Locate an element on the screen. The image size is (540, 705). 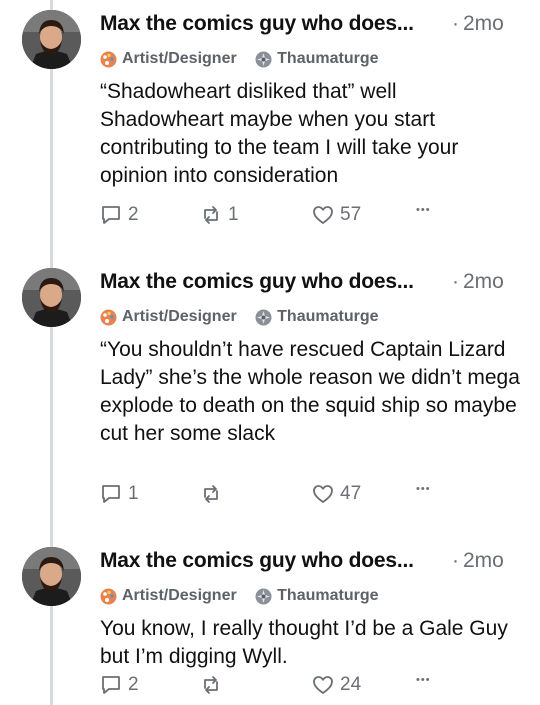
like-button: 47 is located at coordinates (336, 494).